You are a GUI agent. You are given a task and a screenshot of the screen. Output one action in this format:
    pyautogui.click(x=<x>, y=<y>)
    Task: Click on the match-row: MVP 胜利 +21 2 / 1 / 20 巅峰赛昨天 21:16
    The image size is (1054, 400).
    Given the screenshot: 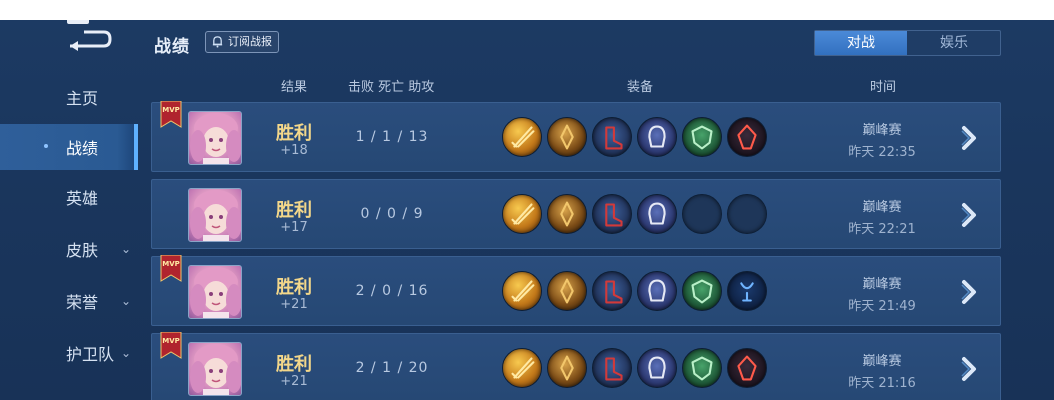 What is the action you would take?
    pyautogui.click(x=576, y=366)
    